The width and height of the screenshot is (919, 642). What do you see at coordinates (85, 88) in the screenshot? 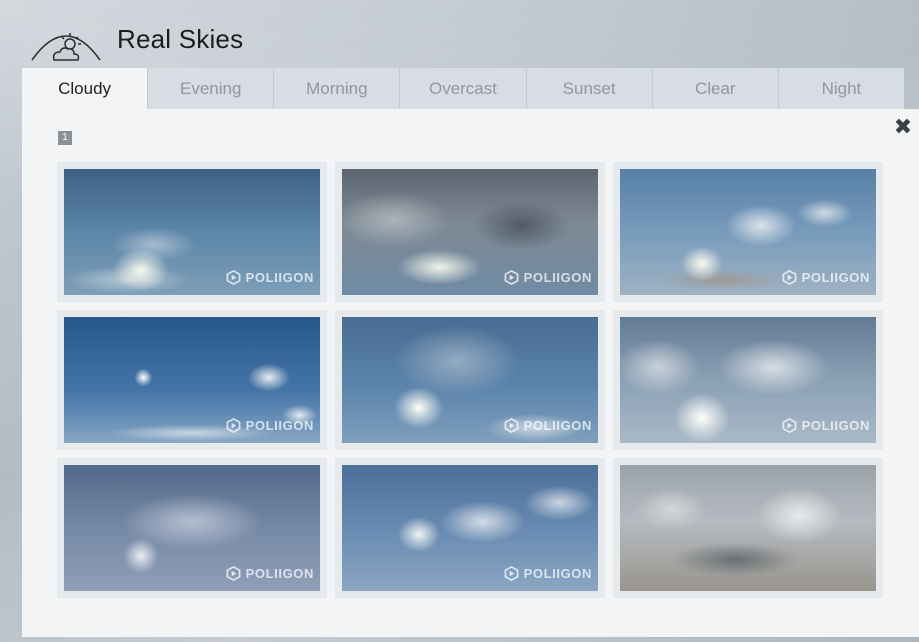
I see `tab-cloudy: Cloudy` at bounding box center [85, 88].